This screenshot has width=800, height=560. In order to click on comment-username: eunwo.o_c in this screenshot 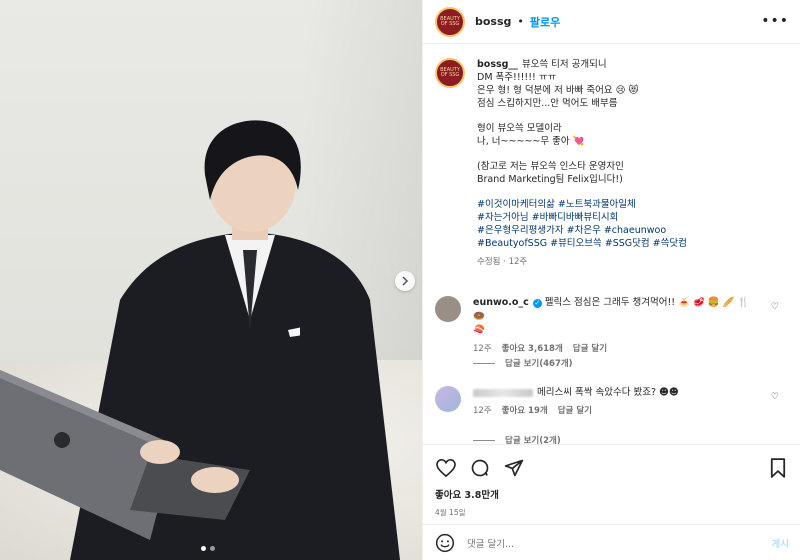, I will do `click(501, 302)`.